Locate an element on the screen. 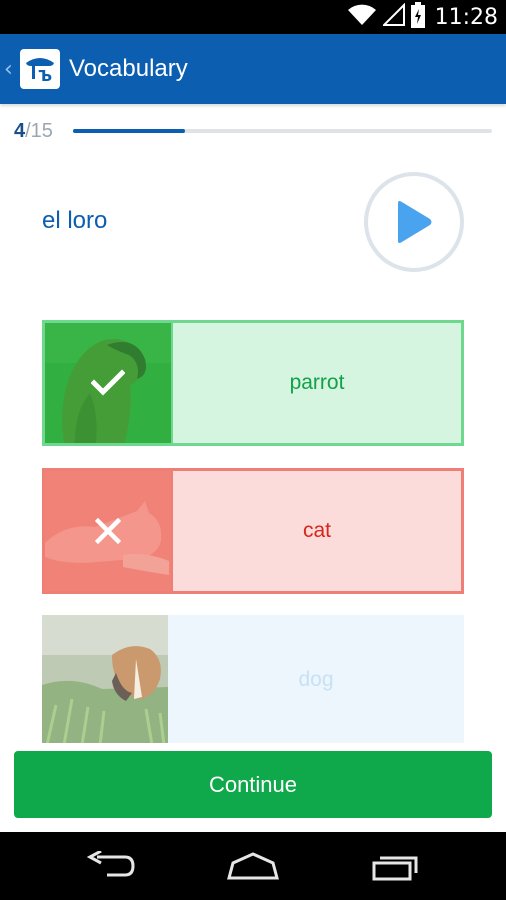 Image resolution: width=506 pixels, height=900 pixels. battery-icon is located at coordinates (417, 17).